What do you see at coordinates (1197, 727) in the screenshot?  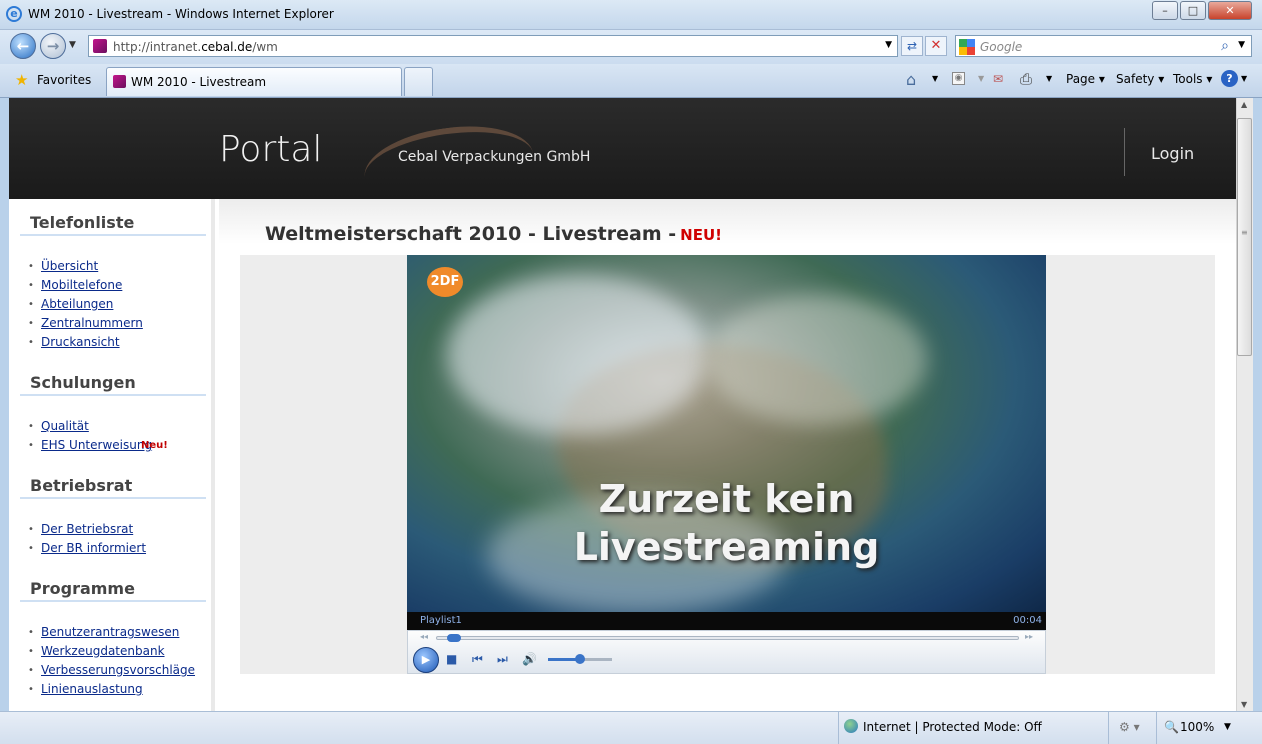 I see `zoom-level: 100%` at bounding box center [1197, 727].